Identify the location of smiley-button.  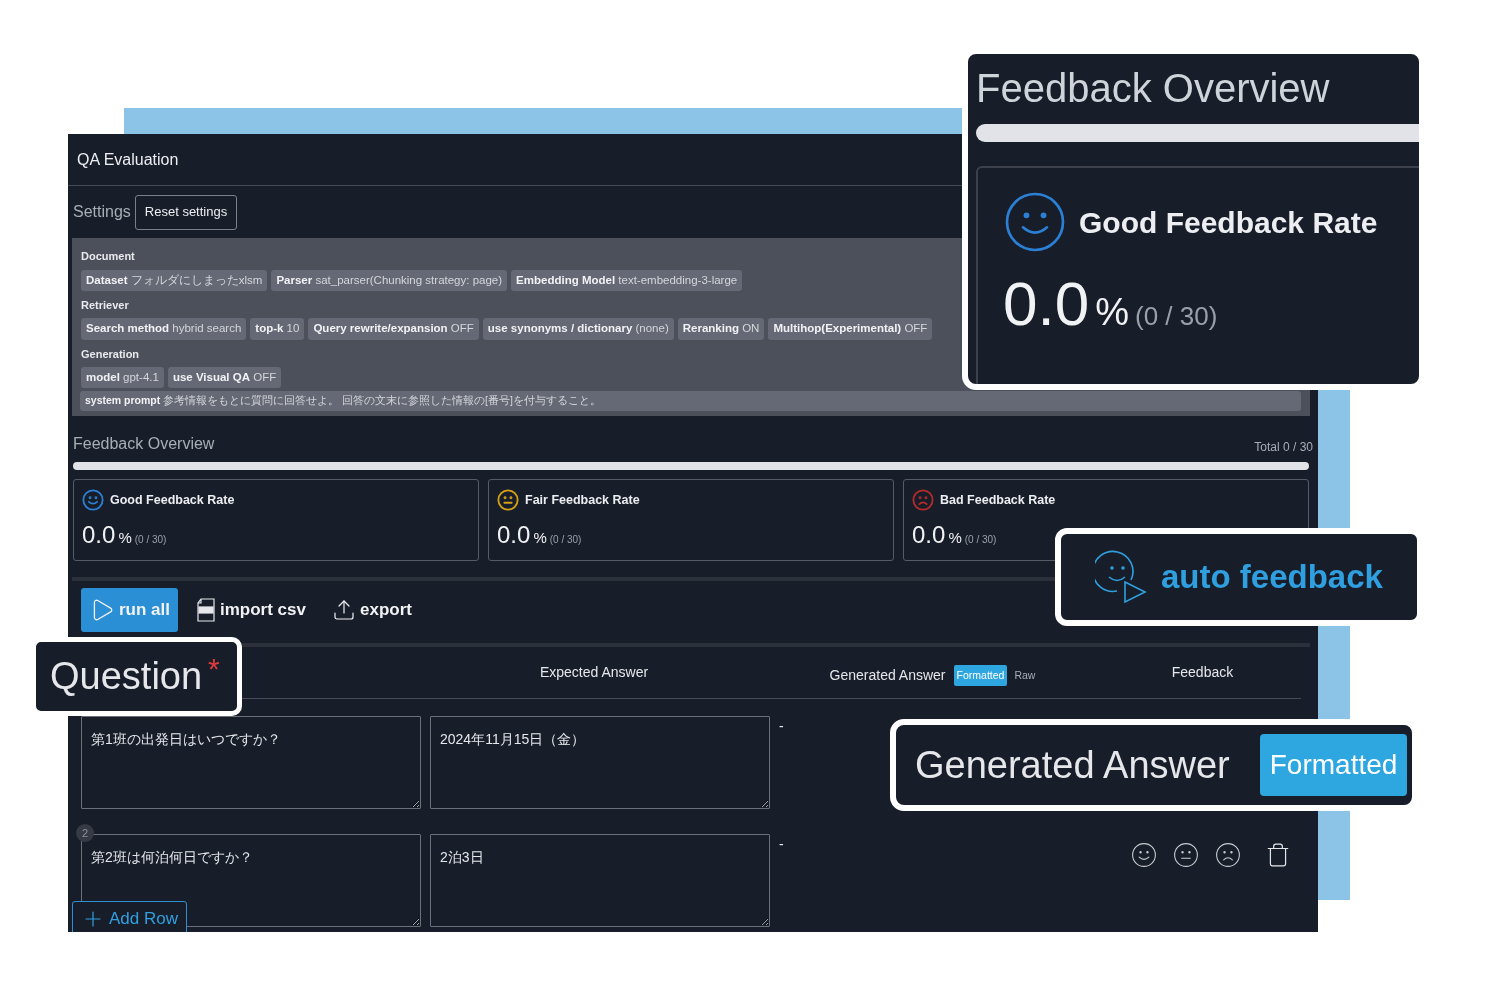
(1144, 855).